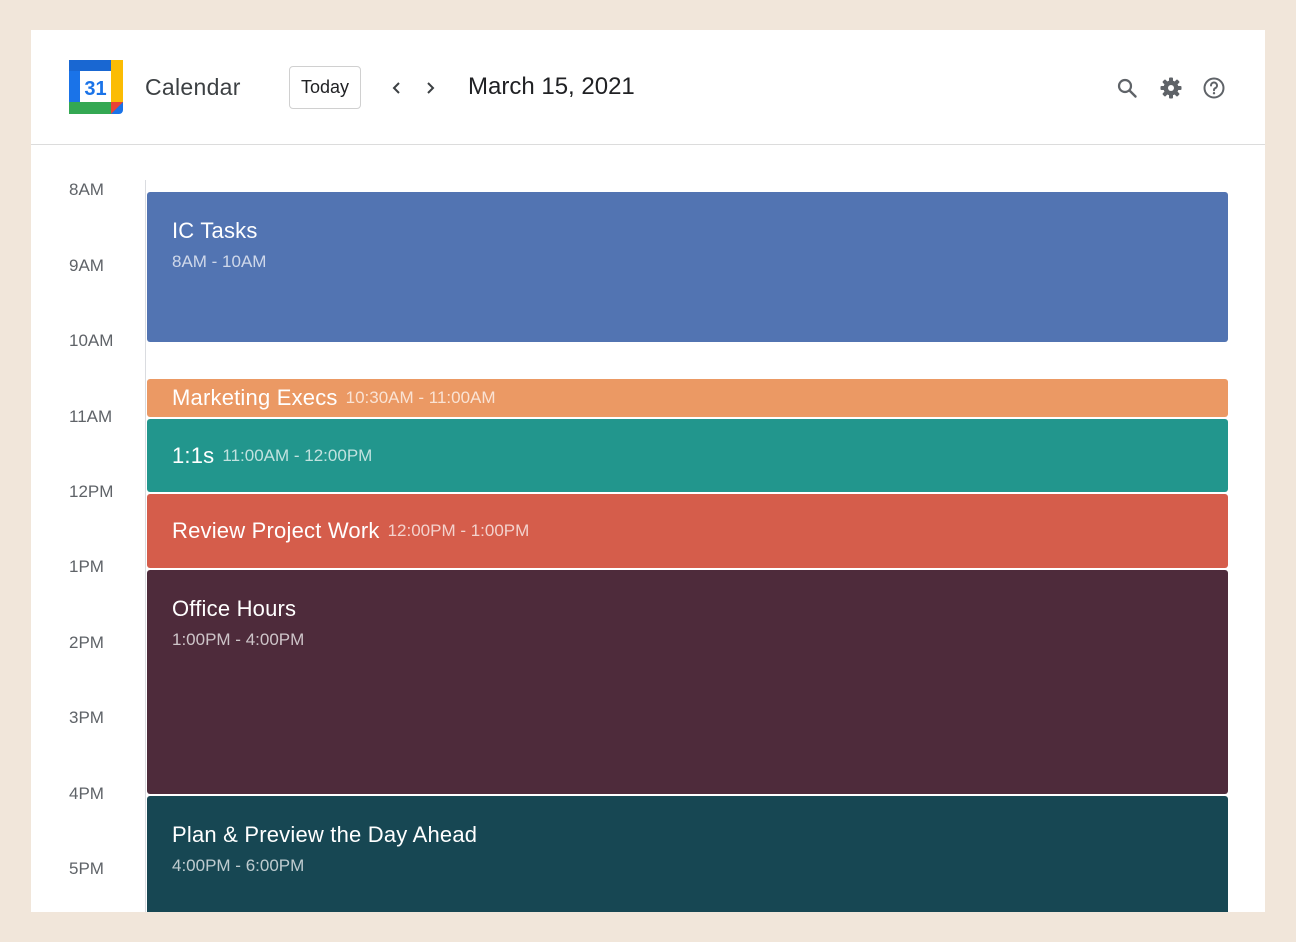 The image size is (1296, 942). I want to click on gear-icon, so click(1171, 88).